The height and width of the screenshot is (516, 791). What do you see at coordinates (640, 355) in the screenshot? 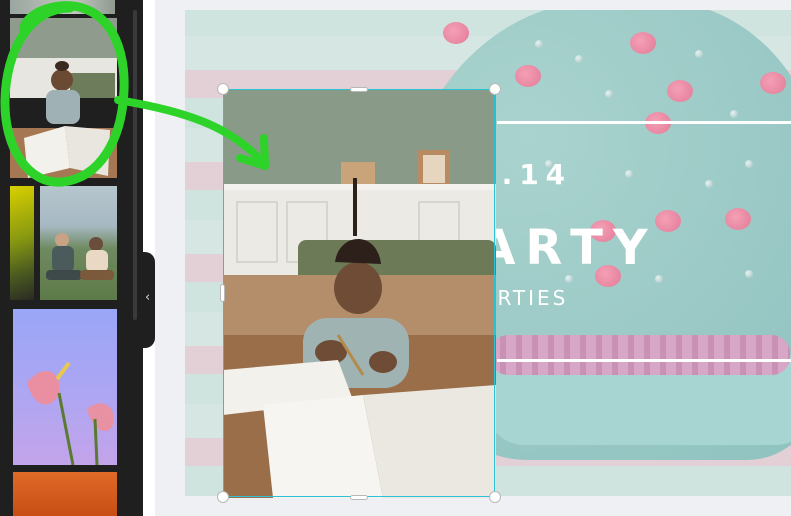
I see `cake-frosting-border` at bounding box center [640, 355].